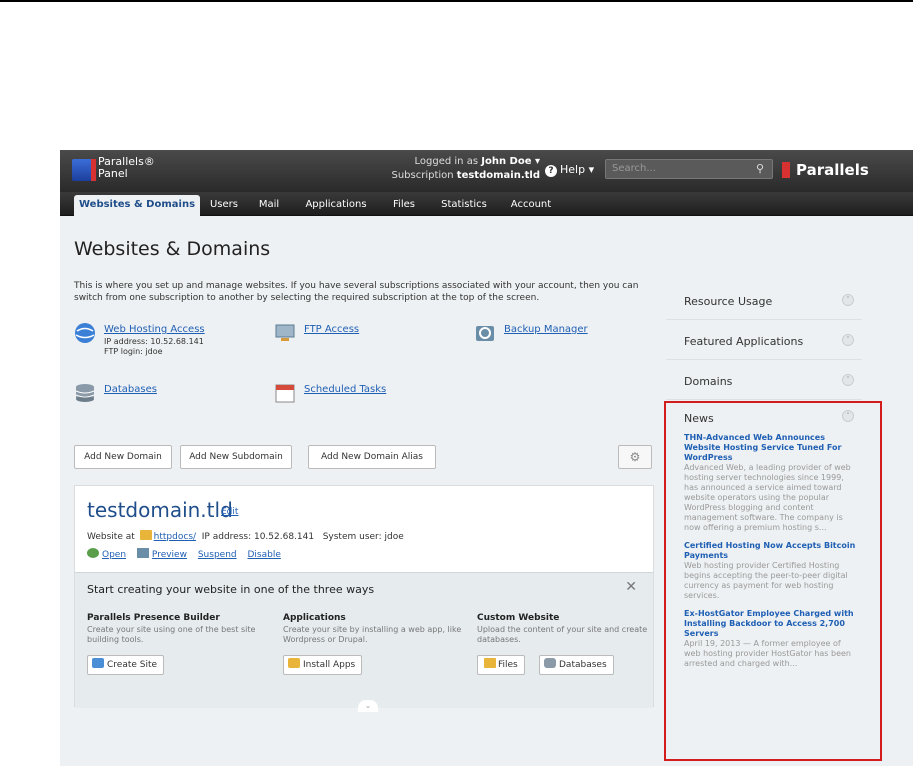 This screenshot has width=913, height=766. I want to click on open-icon, so click(93, 553).